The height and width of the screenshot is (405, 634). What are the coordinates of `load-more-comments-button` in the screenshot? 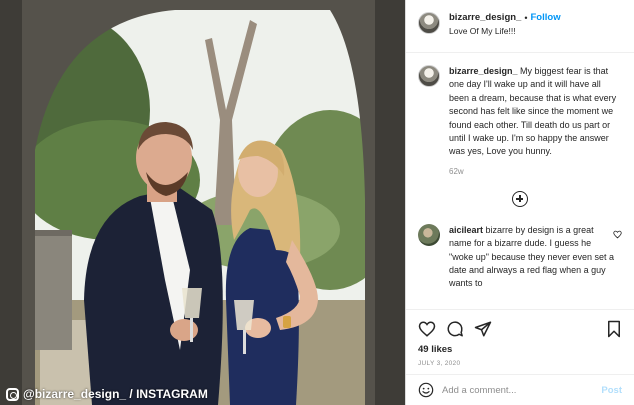 It's located at (520, 198).